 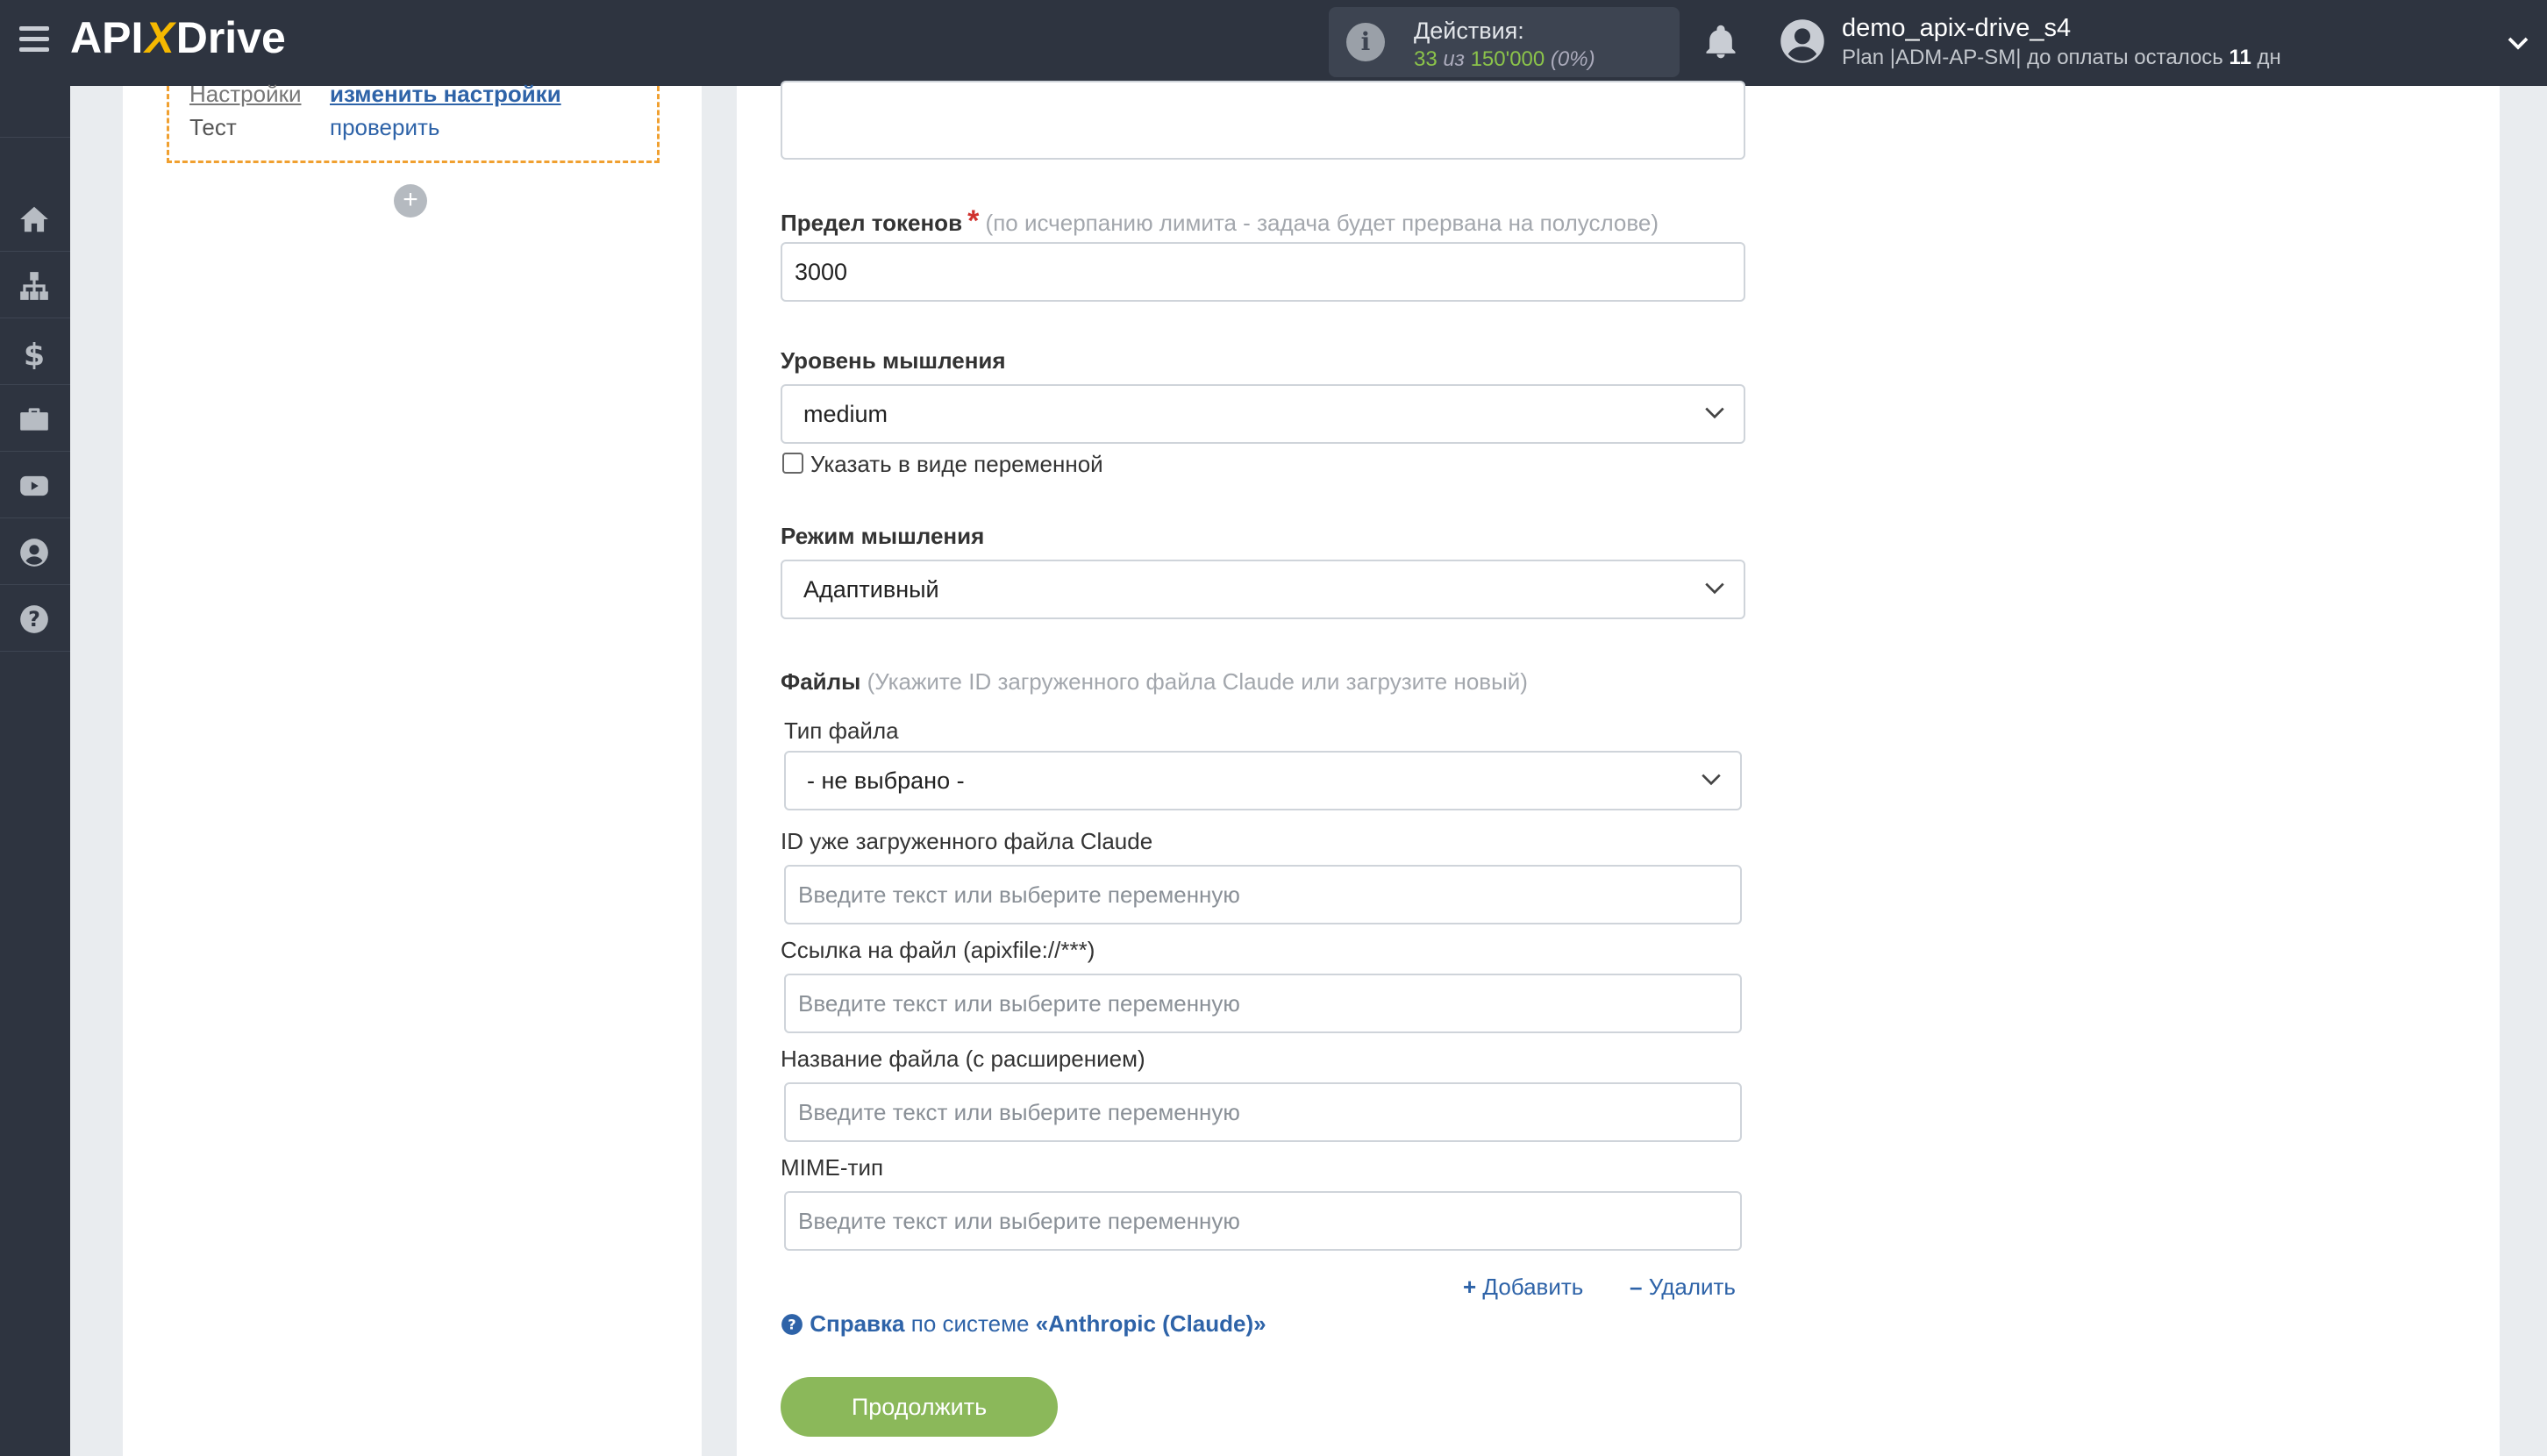 What do you see at coordinates (213, 127) in the screenshot?
I see `test-label: Тест` at bounding box center [213, 127].